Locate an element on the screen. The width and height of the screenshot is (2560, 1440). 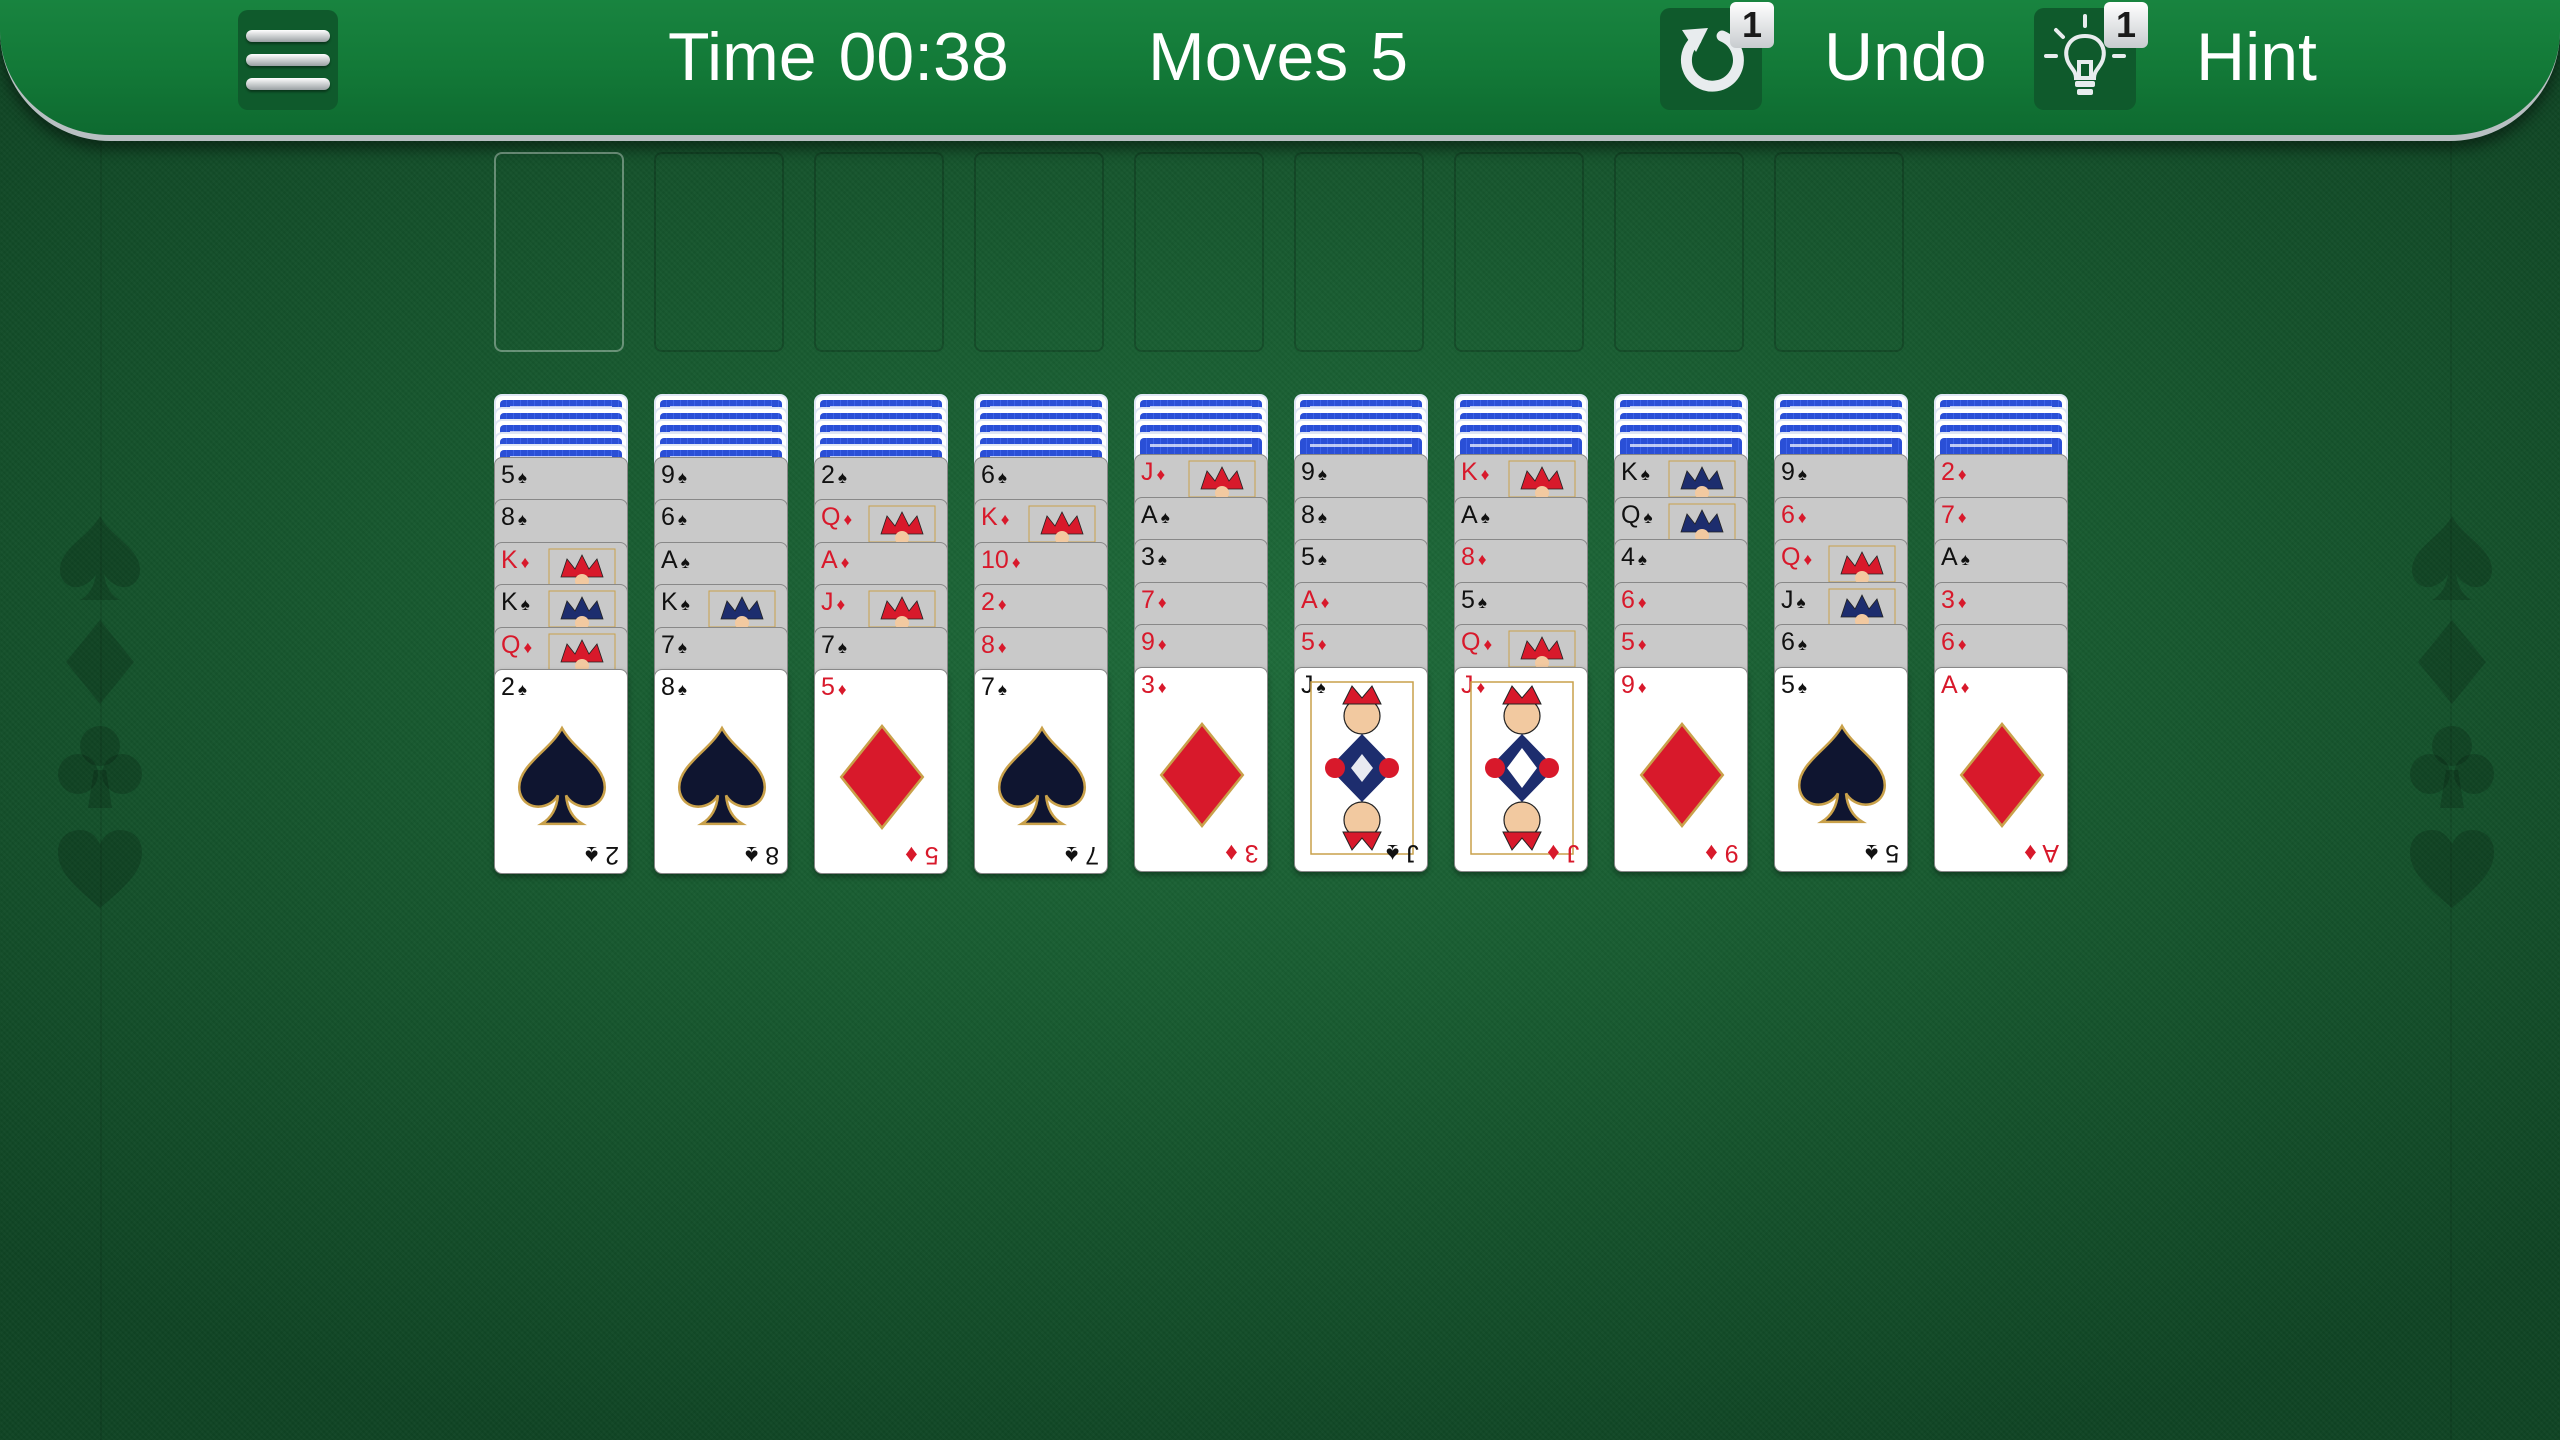
card-rank: 3 ♦ is located at coordinates (1154, 684).